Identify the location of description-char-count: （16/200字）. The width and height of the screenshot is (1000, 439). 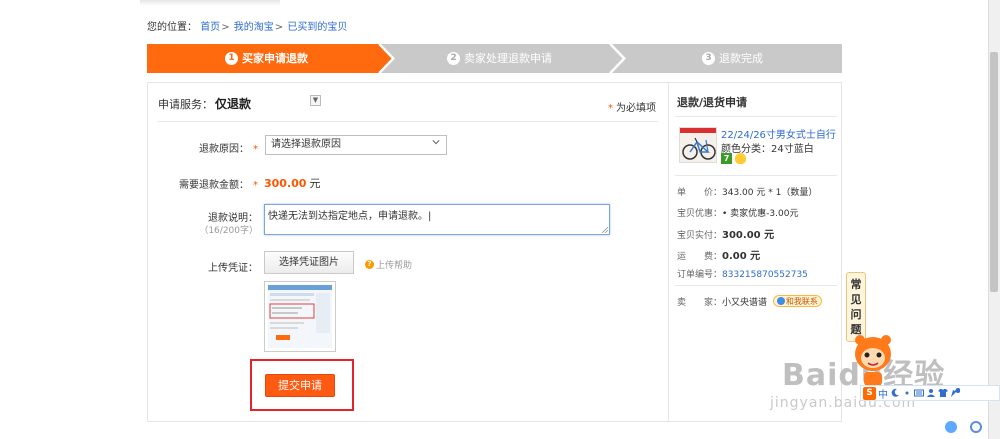
(228, 231).